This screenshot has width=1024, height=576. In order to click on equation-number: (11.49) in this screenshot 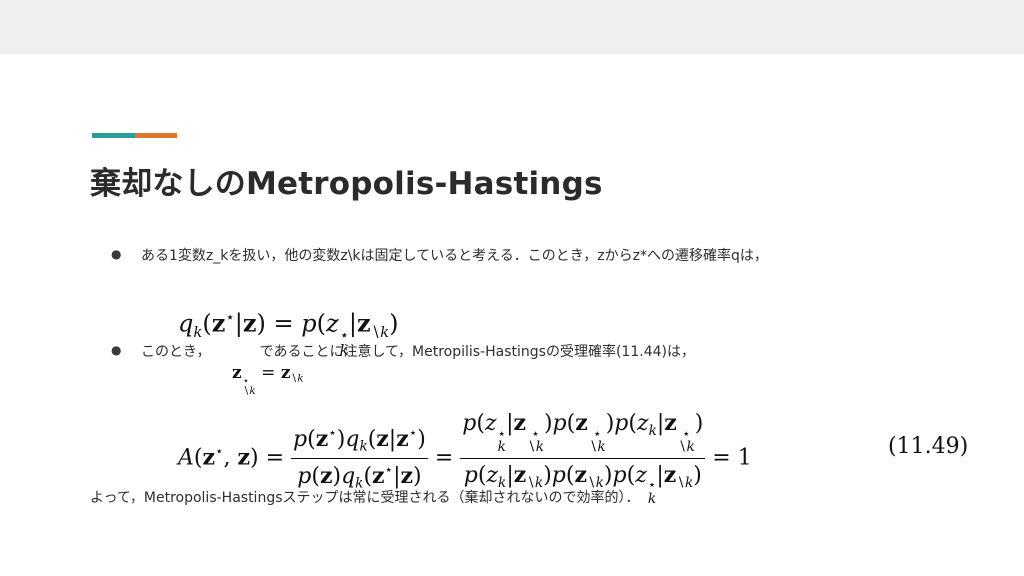, I will do `click(928, 446)`.